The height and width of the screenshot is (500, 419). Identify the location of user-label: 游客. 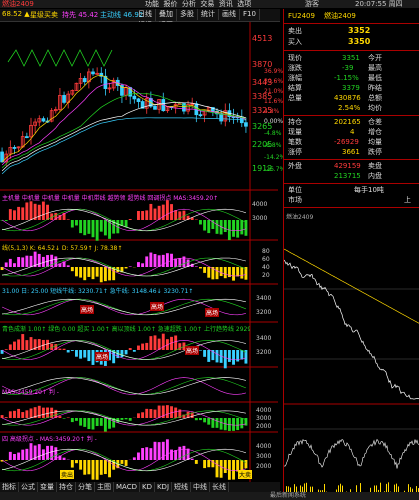
(312, 4).